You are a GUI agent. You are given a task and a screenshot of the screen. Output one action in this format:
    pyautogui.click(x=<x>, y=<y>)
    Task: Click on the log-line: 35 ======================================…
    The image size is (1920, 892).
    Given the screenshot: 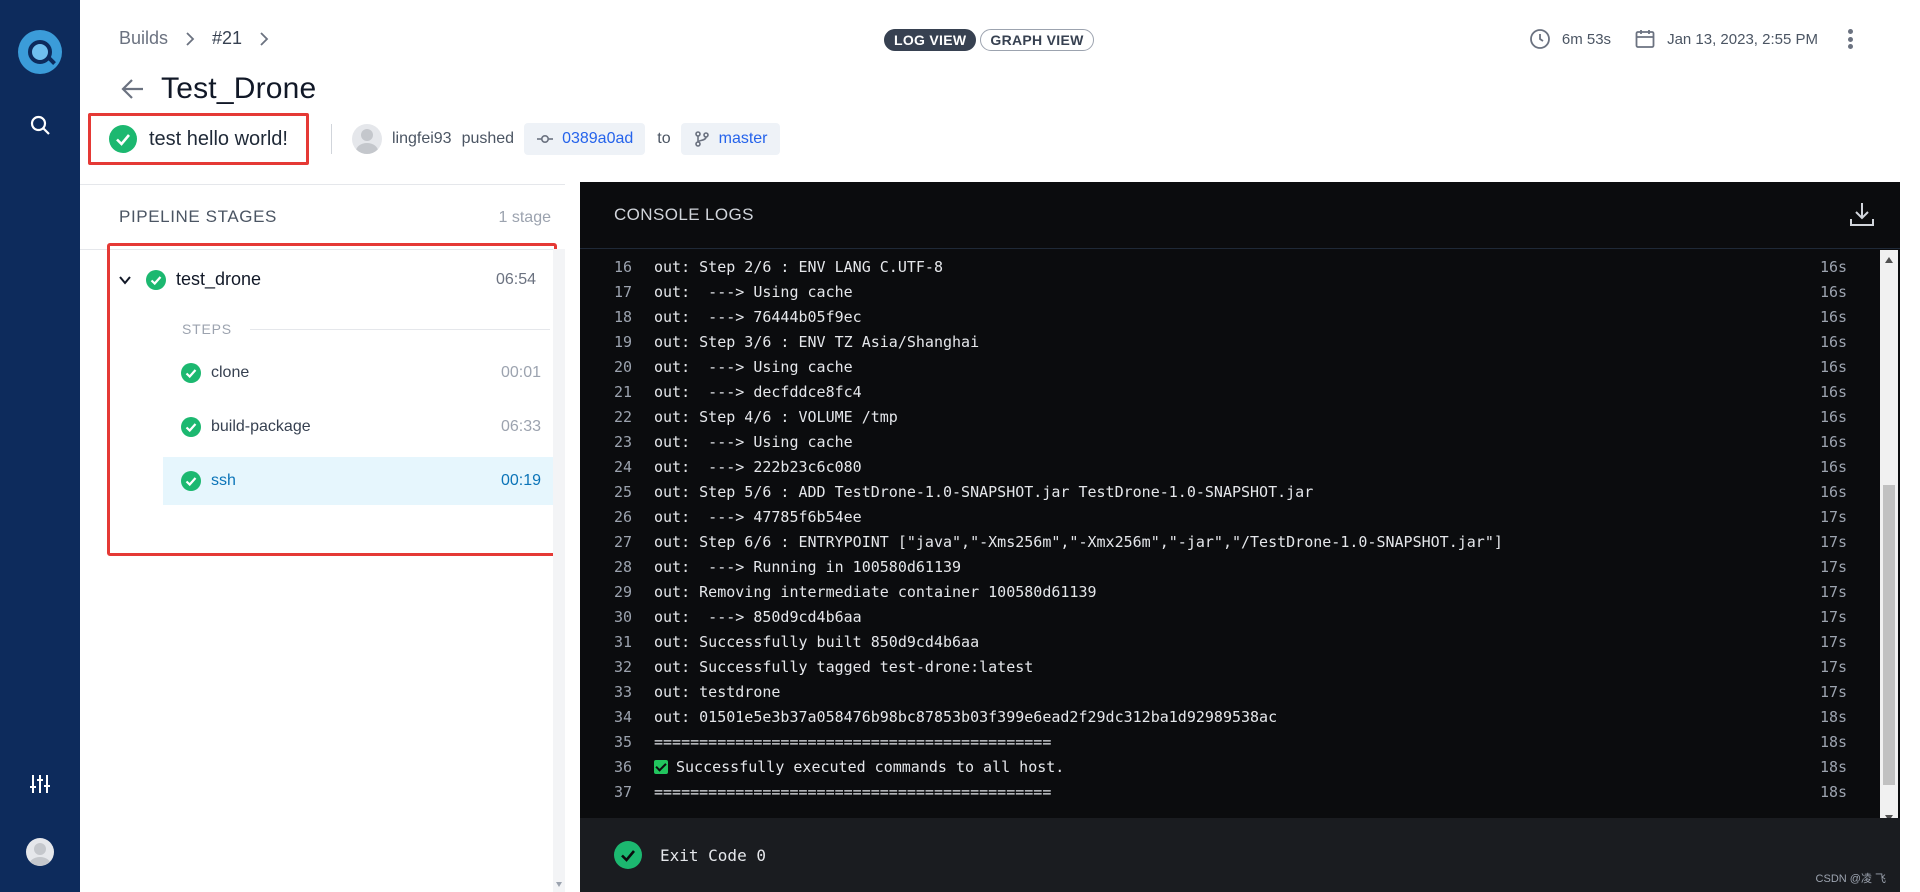 What is the action you would take?
    pyautogui.click(x=1230, y=741)
    